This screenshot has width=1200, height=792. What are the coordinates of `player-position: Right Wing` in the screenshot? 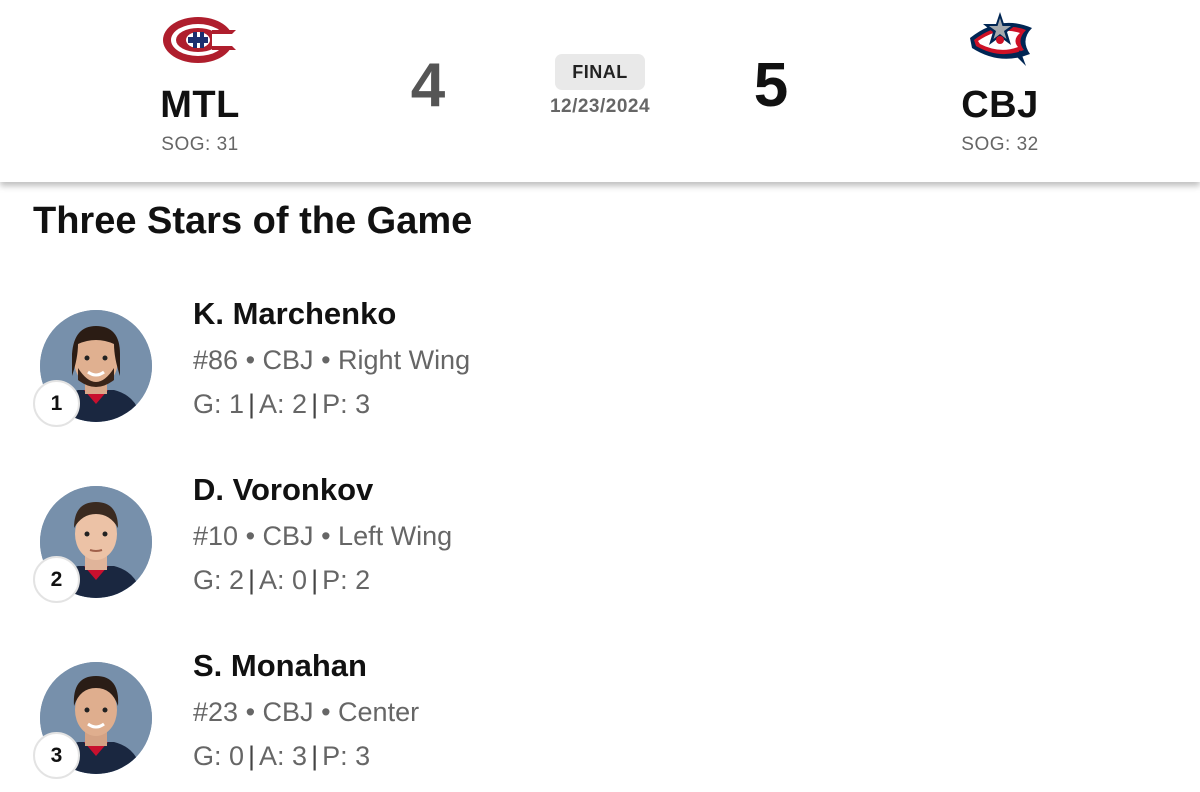 It's located at (404, 360).